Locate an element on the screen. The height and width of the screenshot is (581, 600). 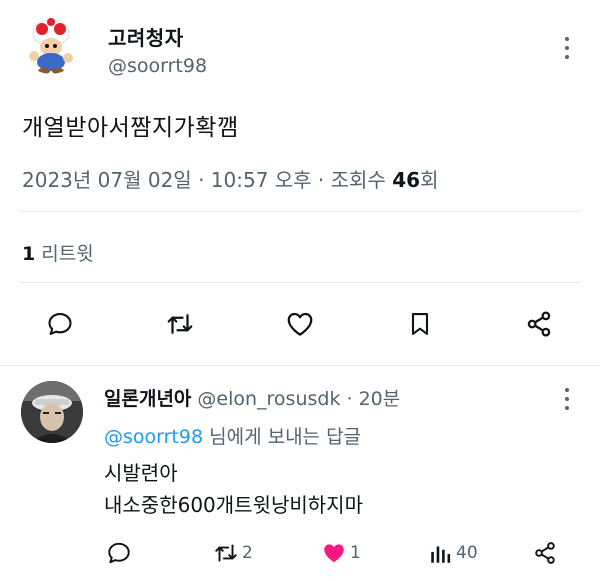
analytics-icon is located at coordinates (441, 554).